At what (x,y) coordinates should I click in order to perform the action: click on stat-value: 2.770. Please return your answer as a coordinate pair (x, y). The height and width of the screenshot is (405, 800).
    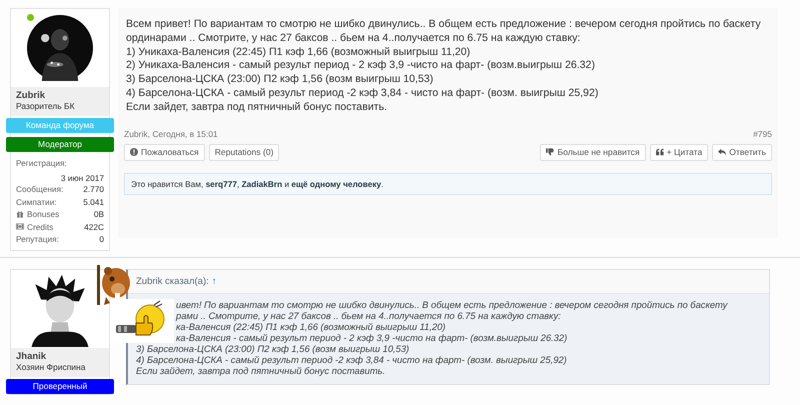
    Looking at the image, I should click on (93, 189).